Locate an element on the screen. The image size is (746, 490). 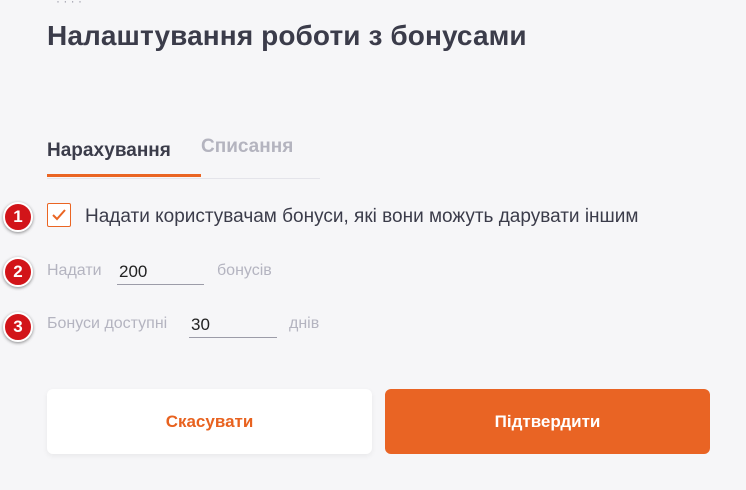
breadcrumb-fragment: · · · · is located at coordinates (69, 4).